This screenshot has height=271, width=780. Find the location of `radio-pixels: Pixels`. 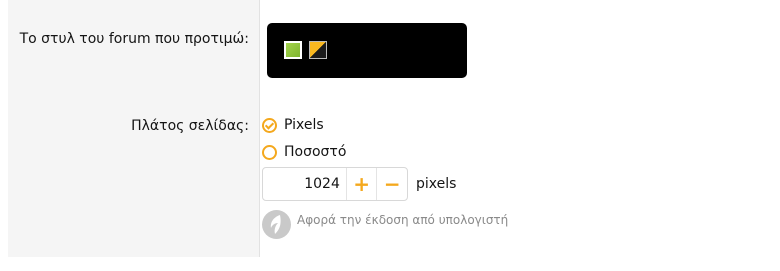

radio-pixels: Pixels is located at coordinates (293, 125).